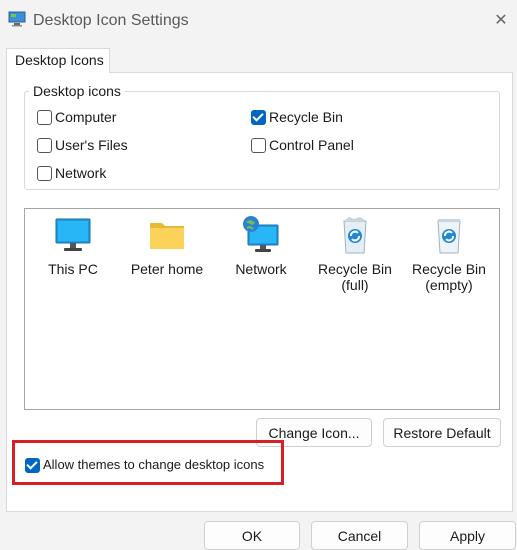 Image resolution: width=517 pixels, height=550 pixels. I want to click on icon-item-recycle-bin-empty: Recycle Bin (empty), so click(449, 254).